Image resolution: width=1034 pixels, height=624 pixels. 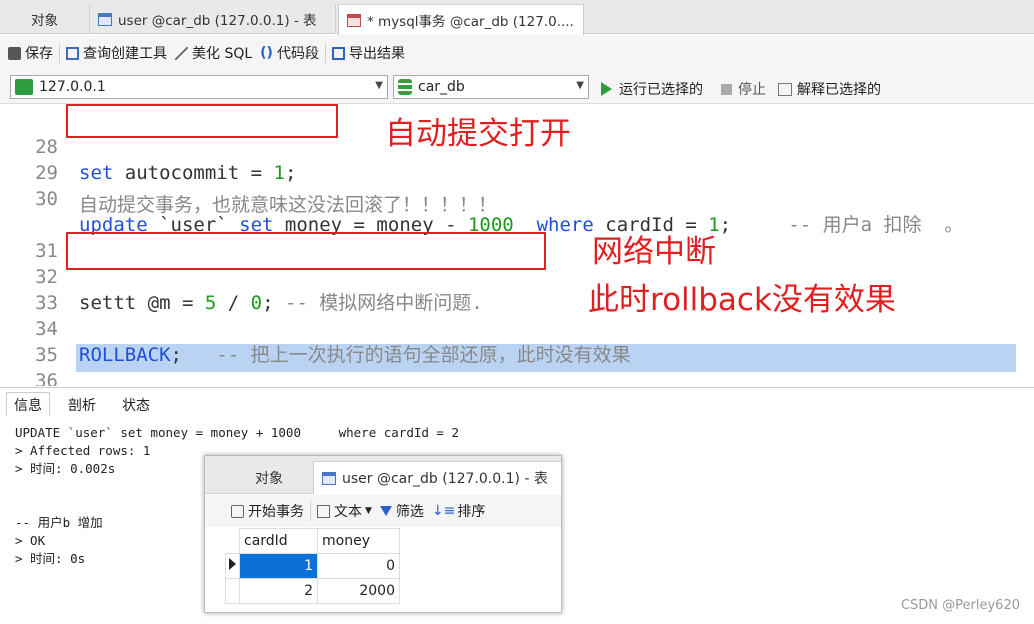 What do you see at coordinates (517, 402) in the screenshot?
I see `result-tabs: 信息 剖析 状态` at bounding box center [517, 402].